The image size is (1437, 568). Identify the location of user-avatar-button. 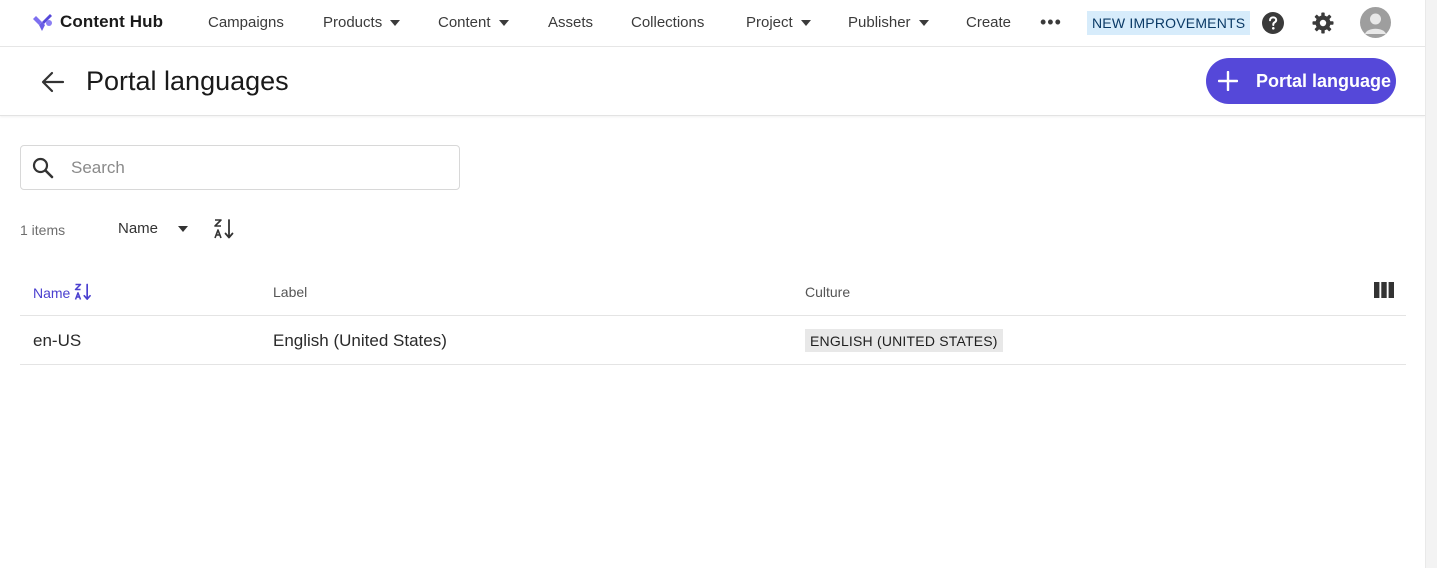
(1375, 22).